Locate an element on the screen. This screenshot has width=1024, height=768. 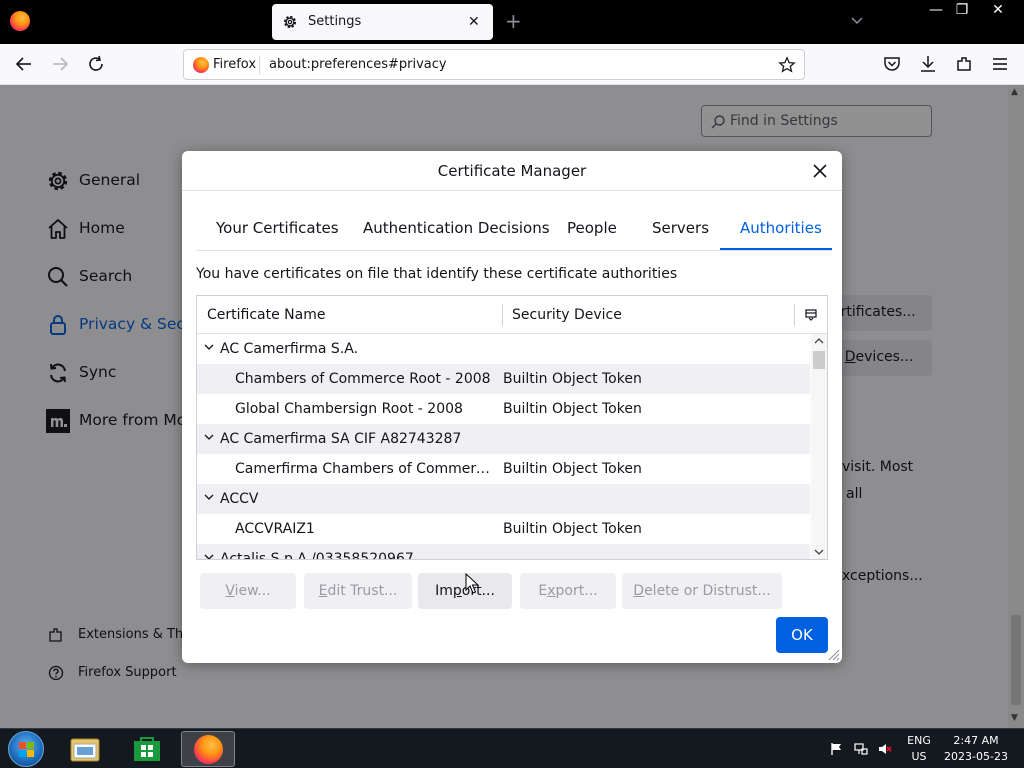
tree-group-row: ACCV is located at coordinates (503, 499).